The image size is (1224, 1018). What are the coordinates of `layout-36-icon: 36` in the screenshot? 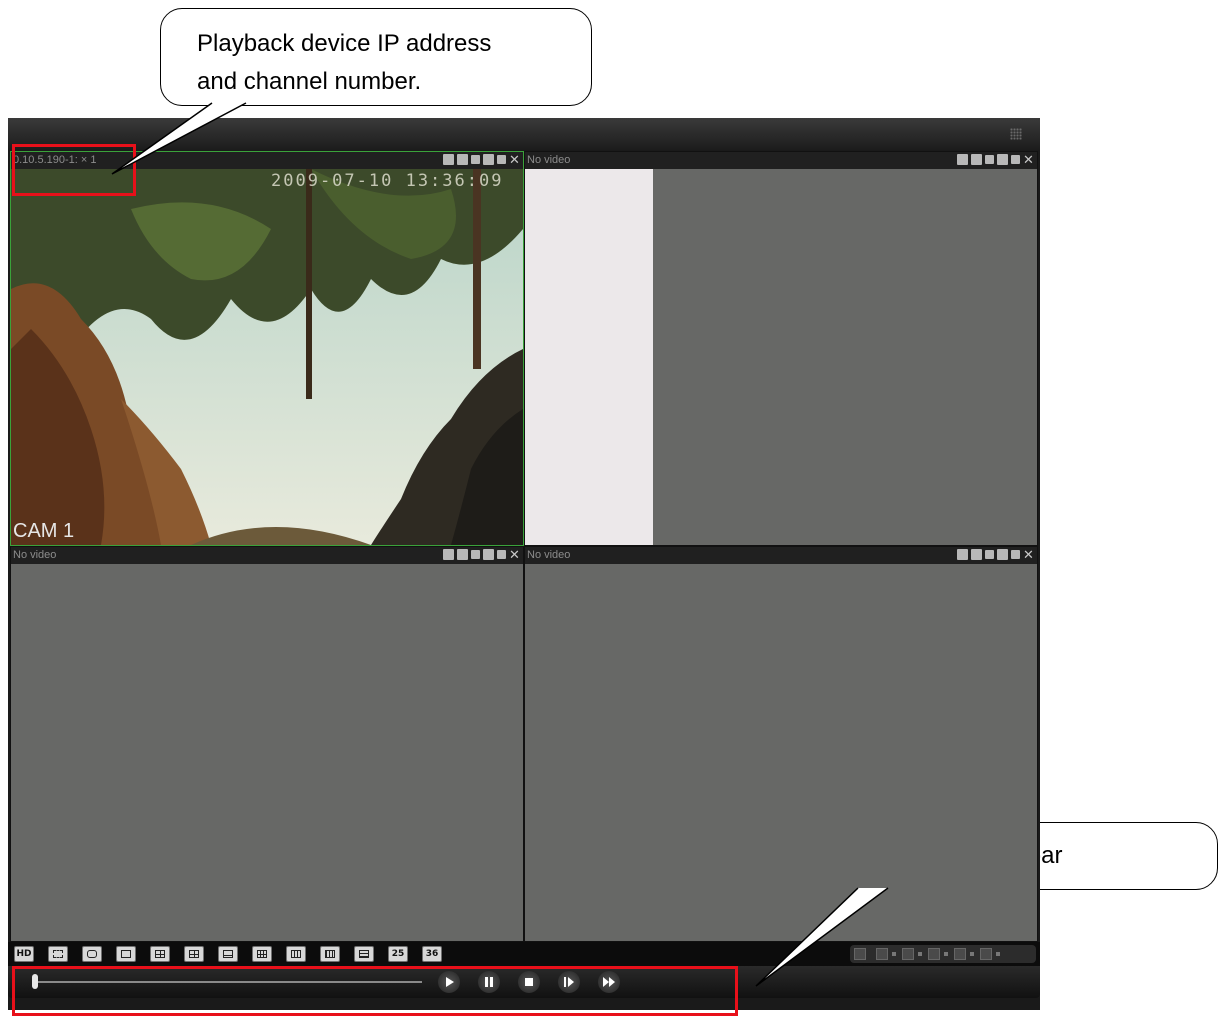 It's located at (432, 954).